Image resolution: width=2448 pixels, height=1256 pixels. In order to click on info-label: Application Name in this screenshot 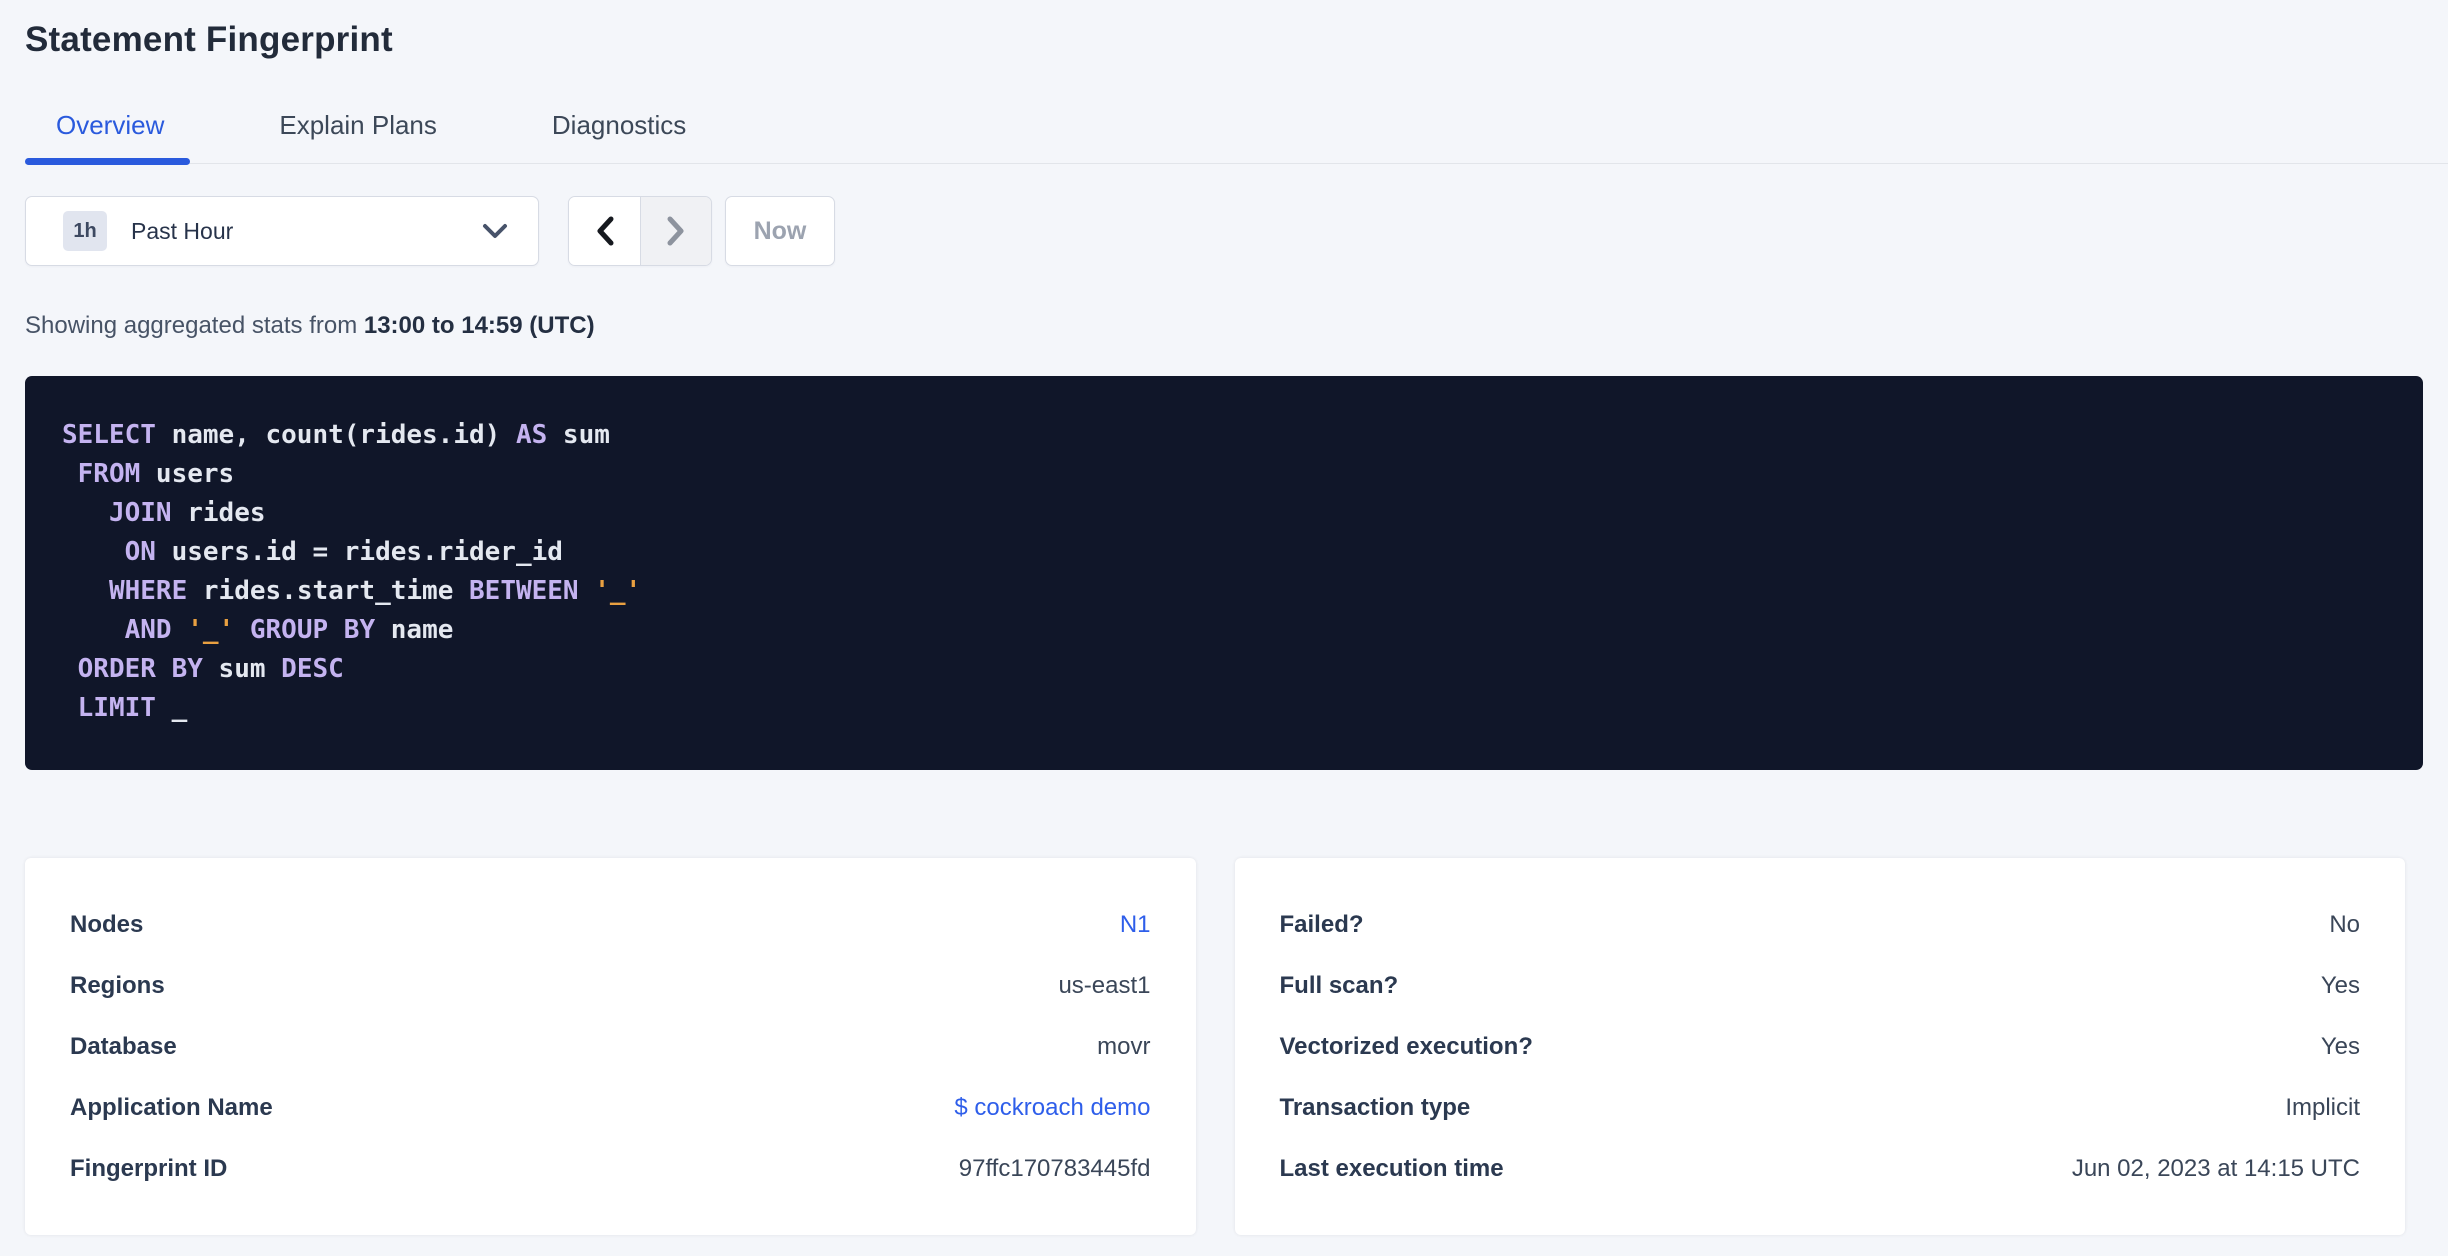, I will do `click(171, 1107)`.